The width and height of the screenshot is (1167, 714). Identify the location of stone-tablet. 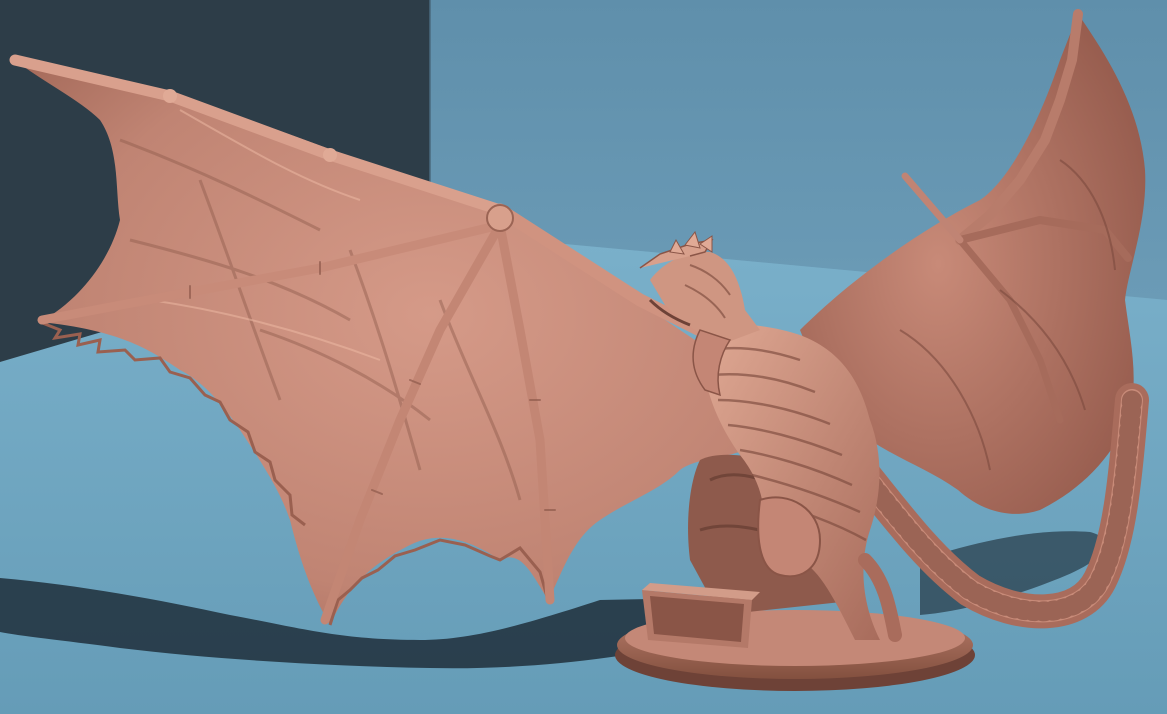
(701, 615).